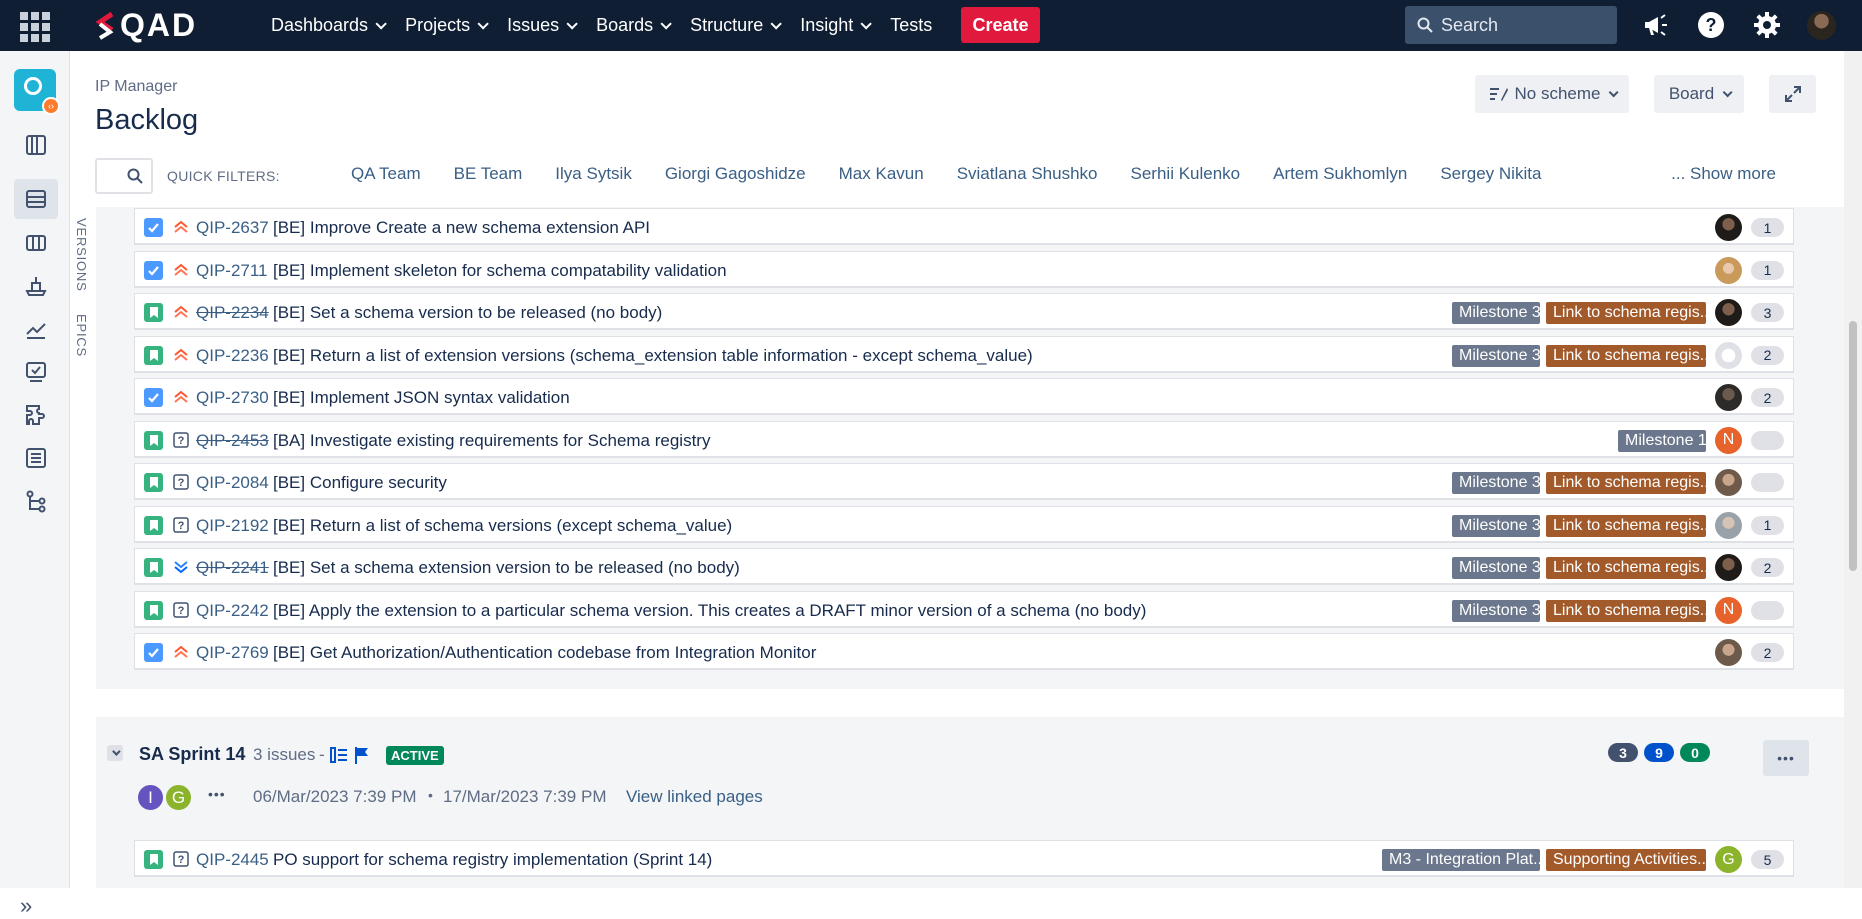 Image resolution: width=1862 pixels, height=919 pixels. What do you see at coordinates (81, 335) in the screenshot?
I see `epics-tab: EPICS` at bounding box center [81, 335].